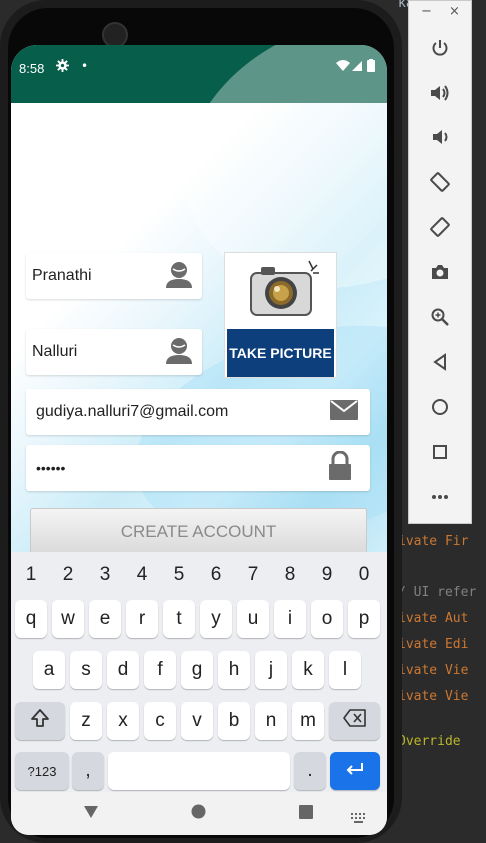 Image resolution: width=486 pixels, height=843 pixels. What do you see at coordinates (179, 575) in the screenshot?
I see `key-5: 5` at bounding box center [179, 575].